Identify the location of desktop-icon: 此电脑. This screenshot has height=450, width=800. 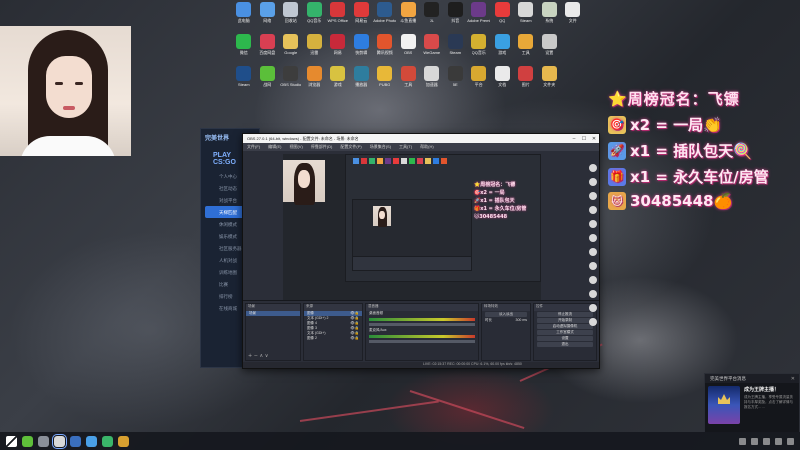
(244, 17).